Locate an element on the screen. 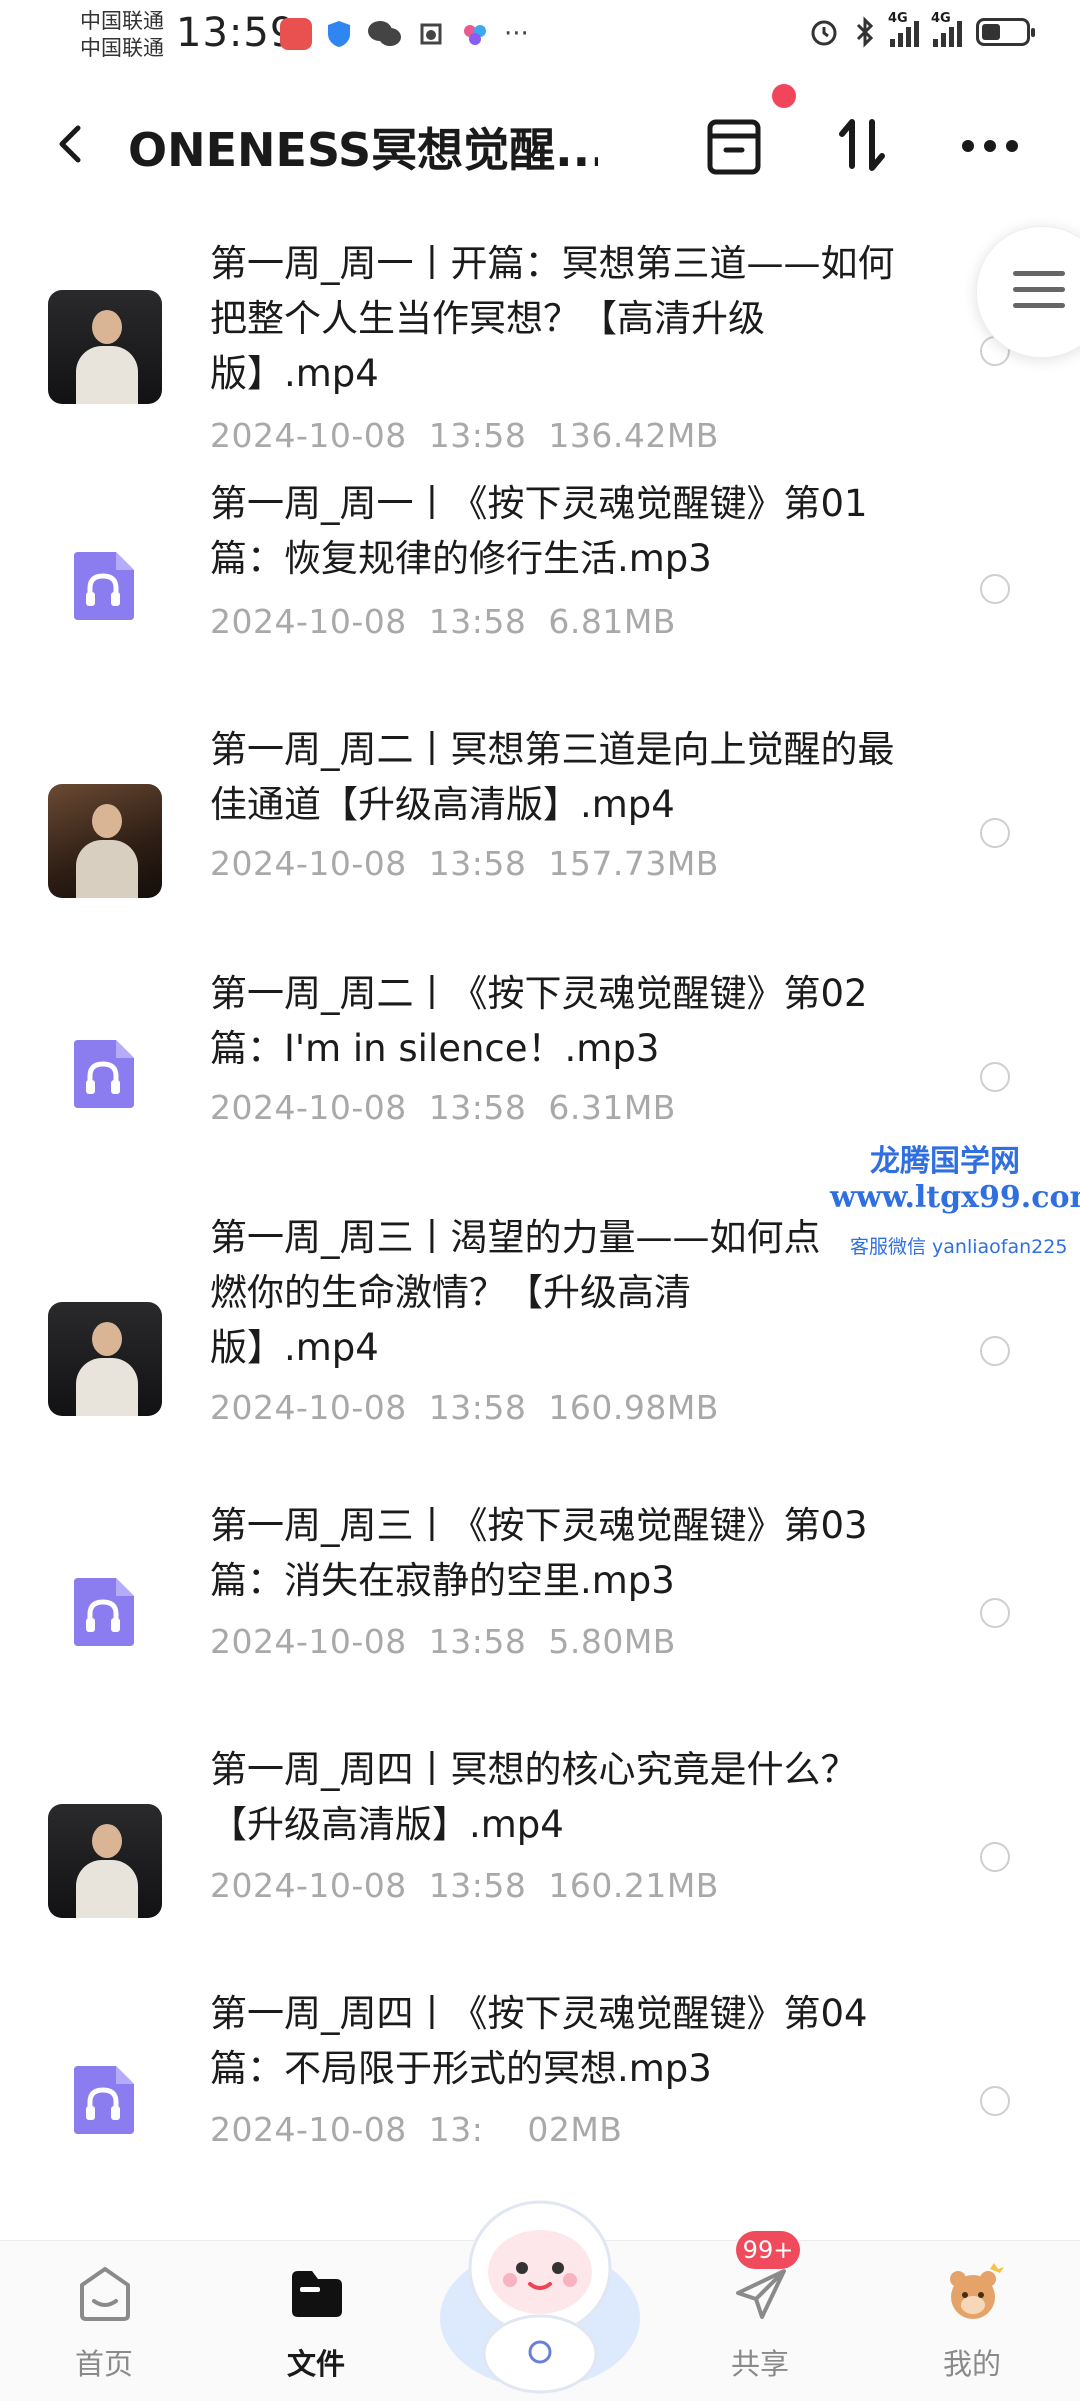  cloud-app-icon is located at coordinates (475, 35).